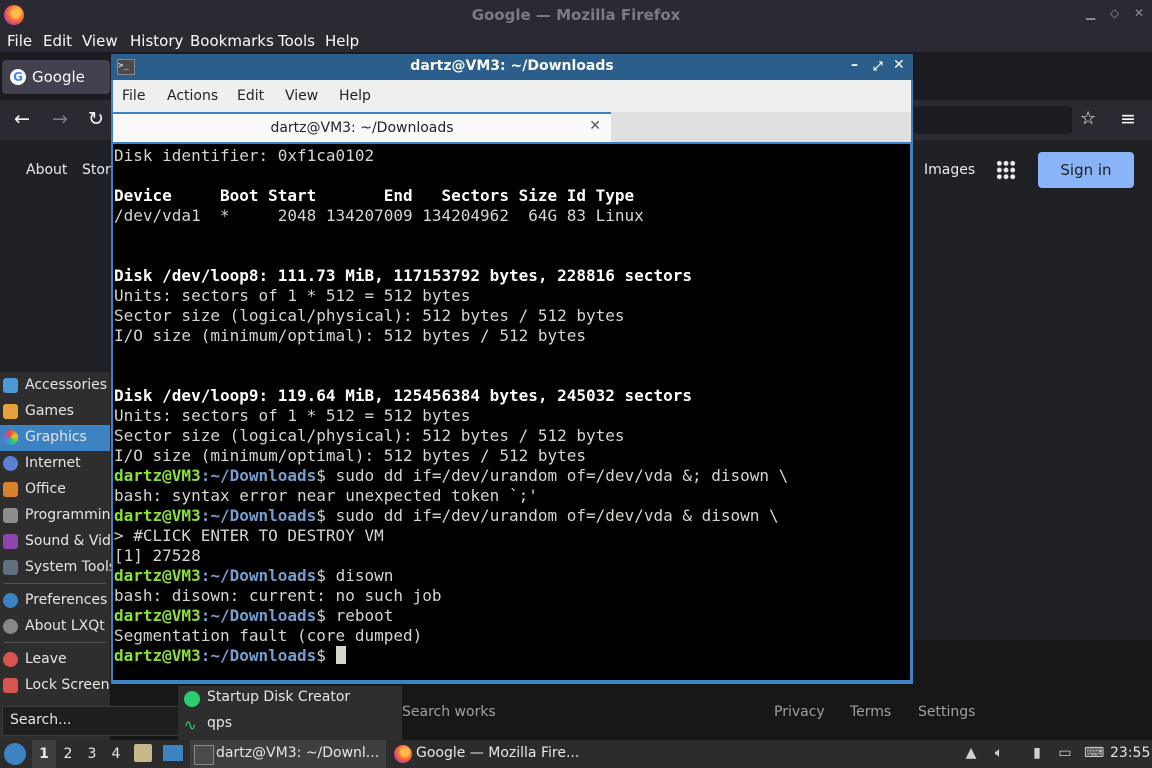 This screenshot has height=768, width=1152. What do you see at coordinates (340, 655) in the screenshot?
I see `terminal-cursor` at bounding box center [340, 655].